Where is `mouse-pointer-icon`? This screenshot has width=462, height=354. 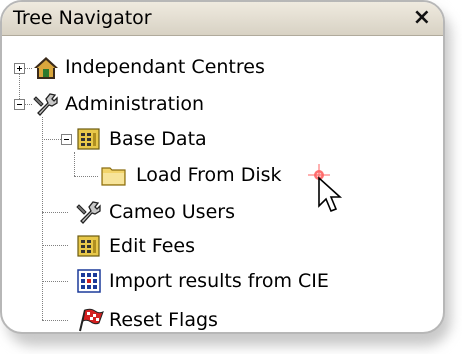
mouse-pointer-icon is located at coordinates (330, 195).